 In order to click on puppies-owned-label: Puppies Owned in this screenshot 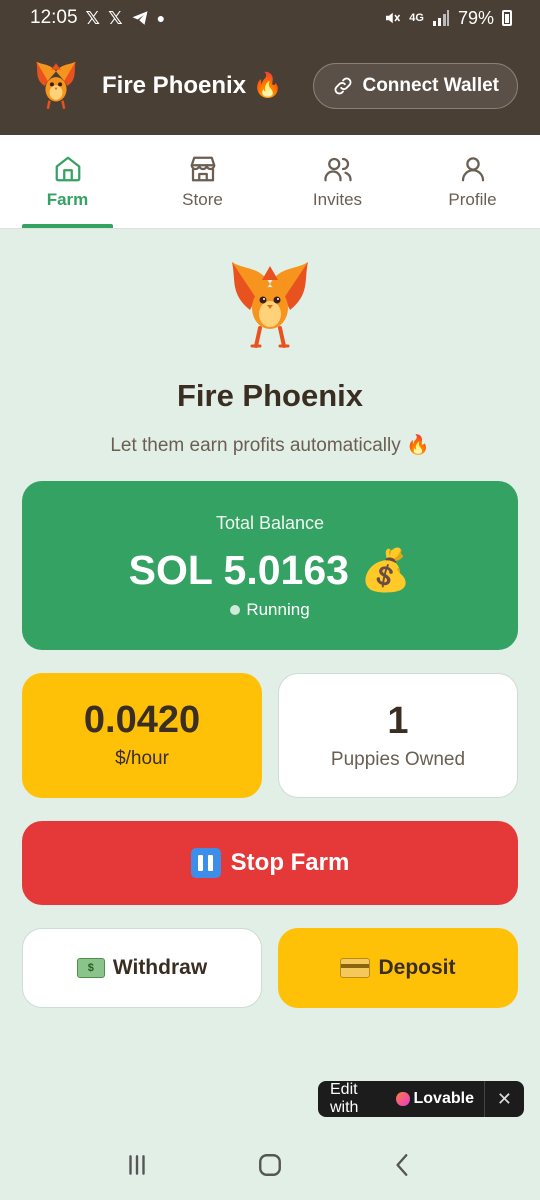, I will do `click(398, 759)`.